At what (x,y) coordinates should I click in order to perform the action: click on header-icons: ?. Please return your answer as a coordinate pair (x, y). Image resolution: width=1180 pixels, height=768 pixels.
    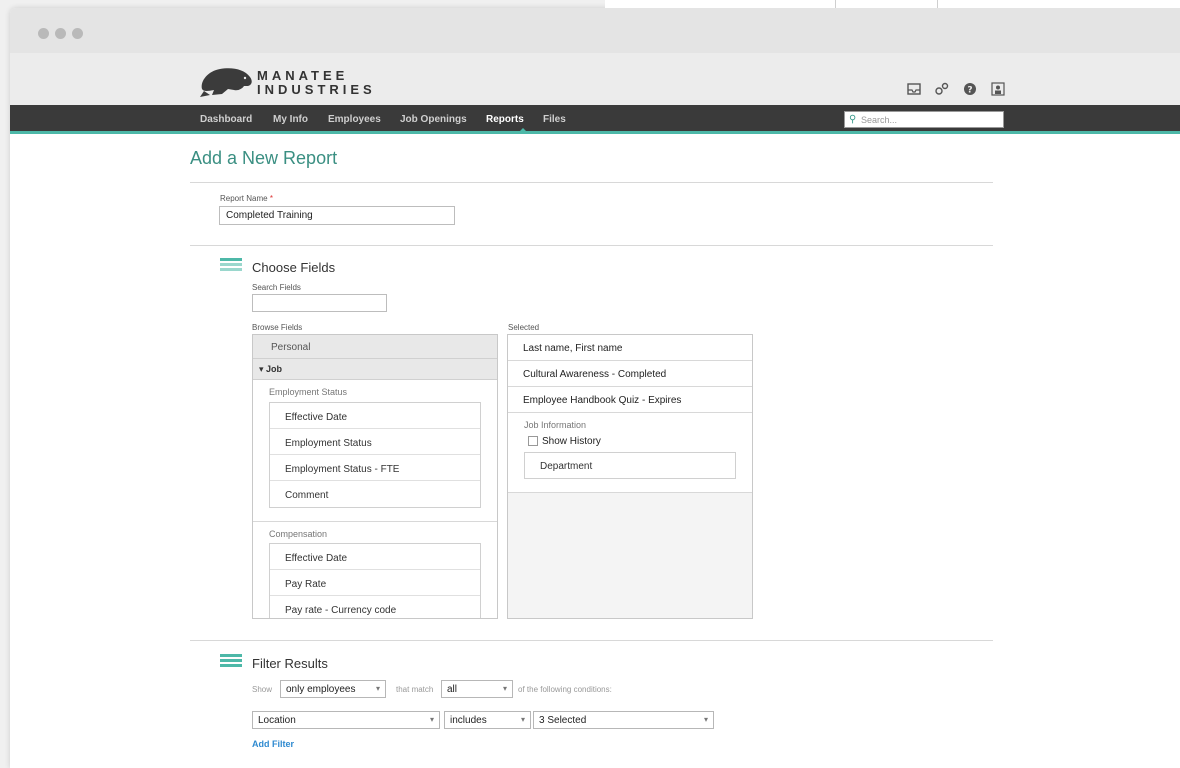
    Looking at the image, I should click on (956, 89).